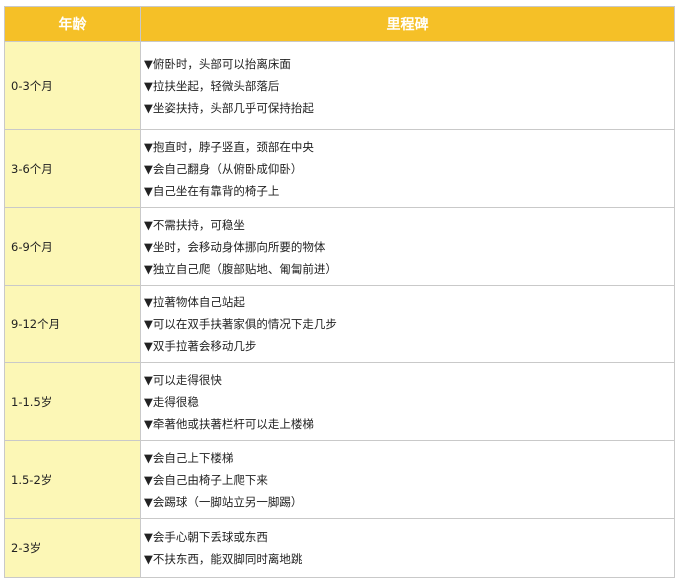 The height and width of the screenshot is (582, 678). I want to click on milestone-item: ▼俯卧时，头部可以抬离床面, so click(217, 63).